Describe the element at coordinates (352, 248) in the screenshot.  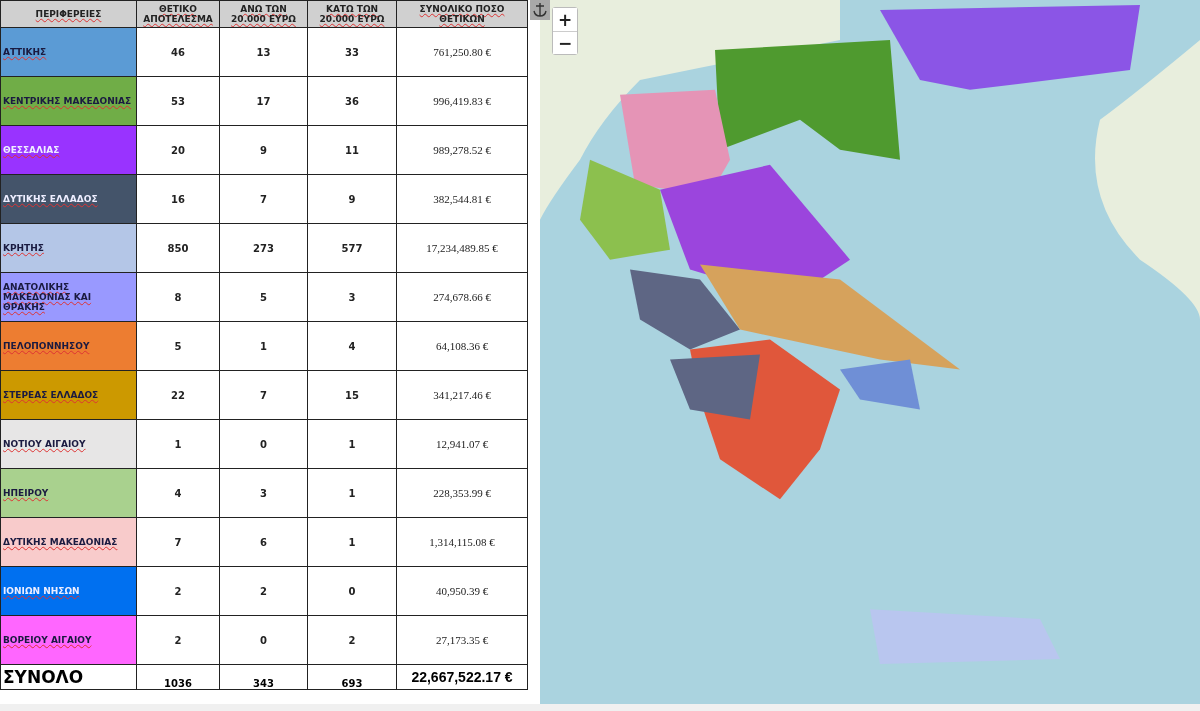
I see `table-cell: 577` at that location.